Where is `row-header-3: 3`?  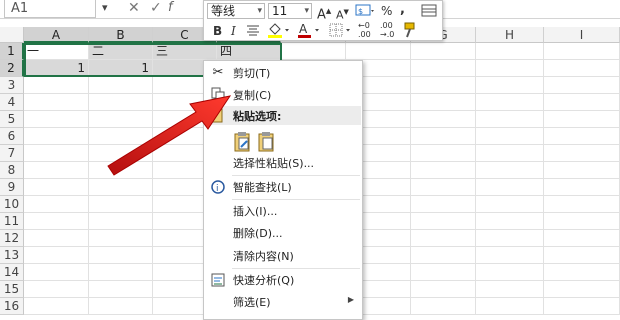
row-header-3: 3 is located at coordinates (12, 85).